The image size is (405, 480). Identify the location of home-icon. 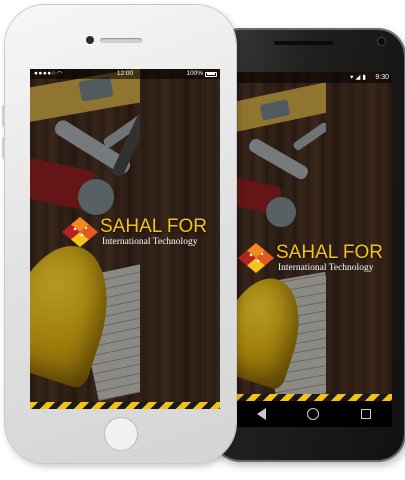
(313, 414).